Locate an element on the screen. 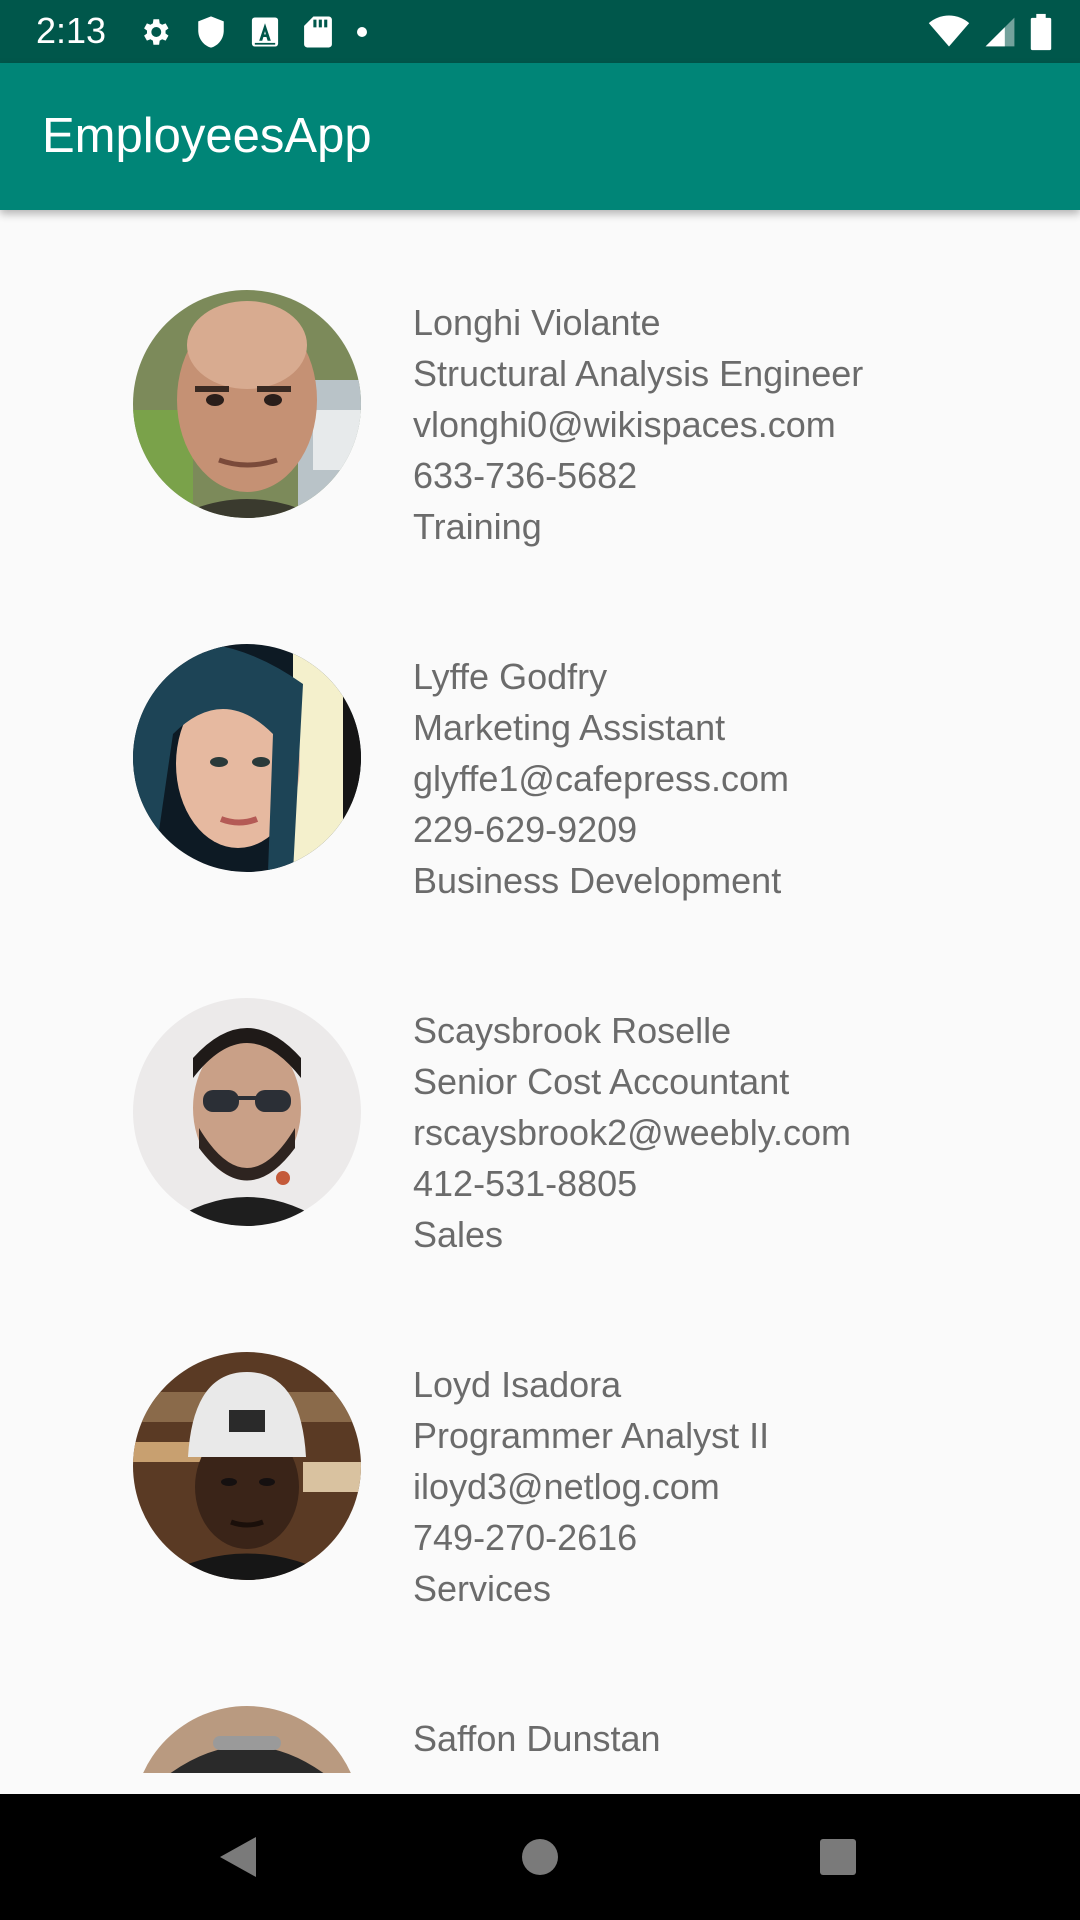  employee-info: Saffon Dunstan is located at coordinates (733, 1738).